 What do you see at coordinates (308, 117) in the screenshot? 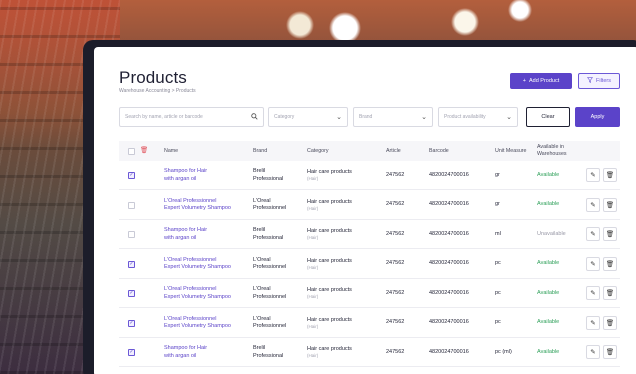
I see `category-select: Category ⌄` at bounding box center [308, 117].